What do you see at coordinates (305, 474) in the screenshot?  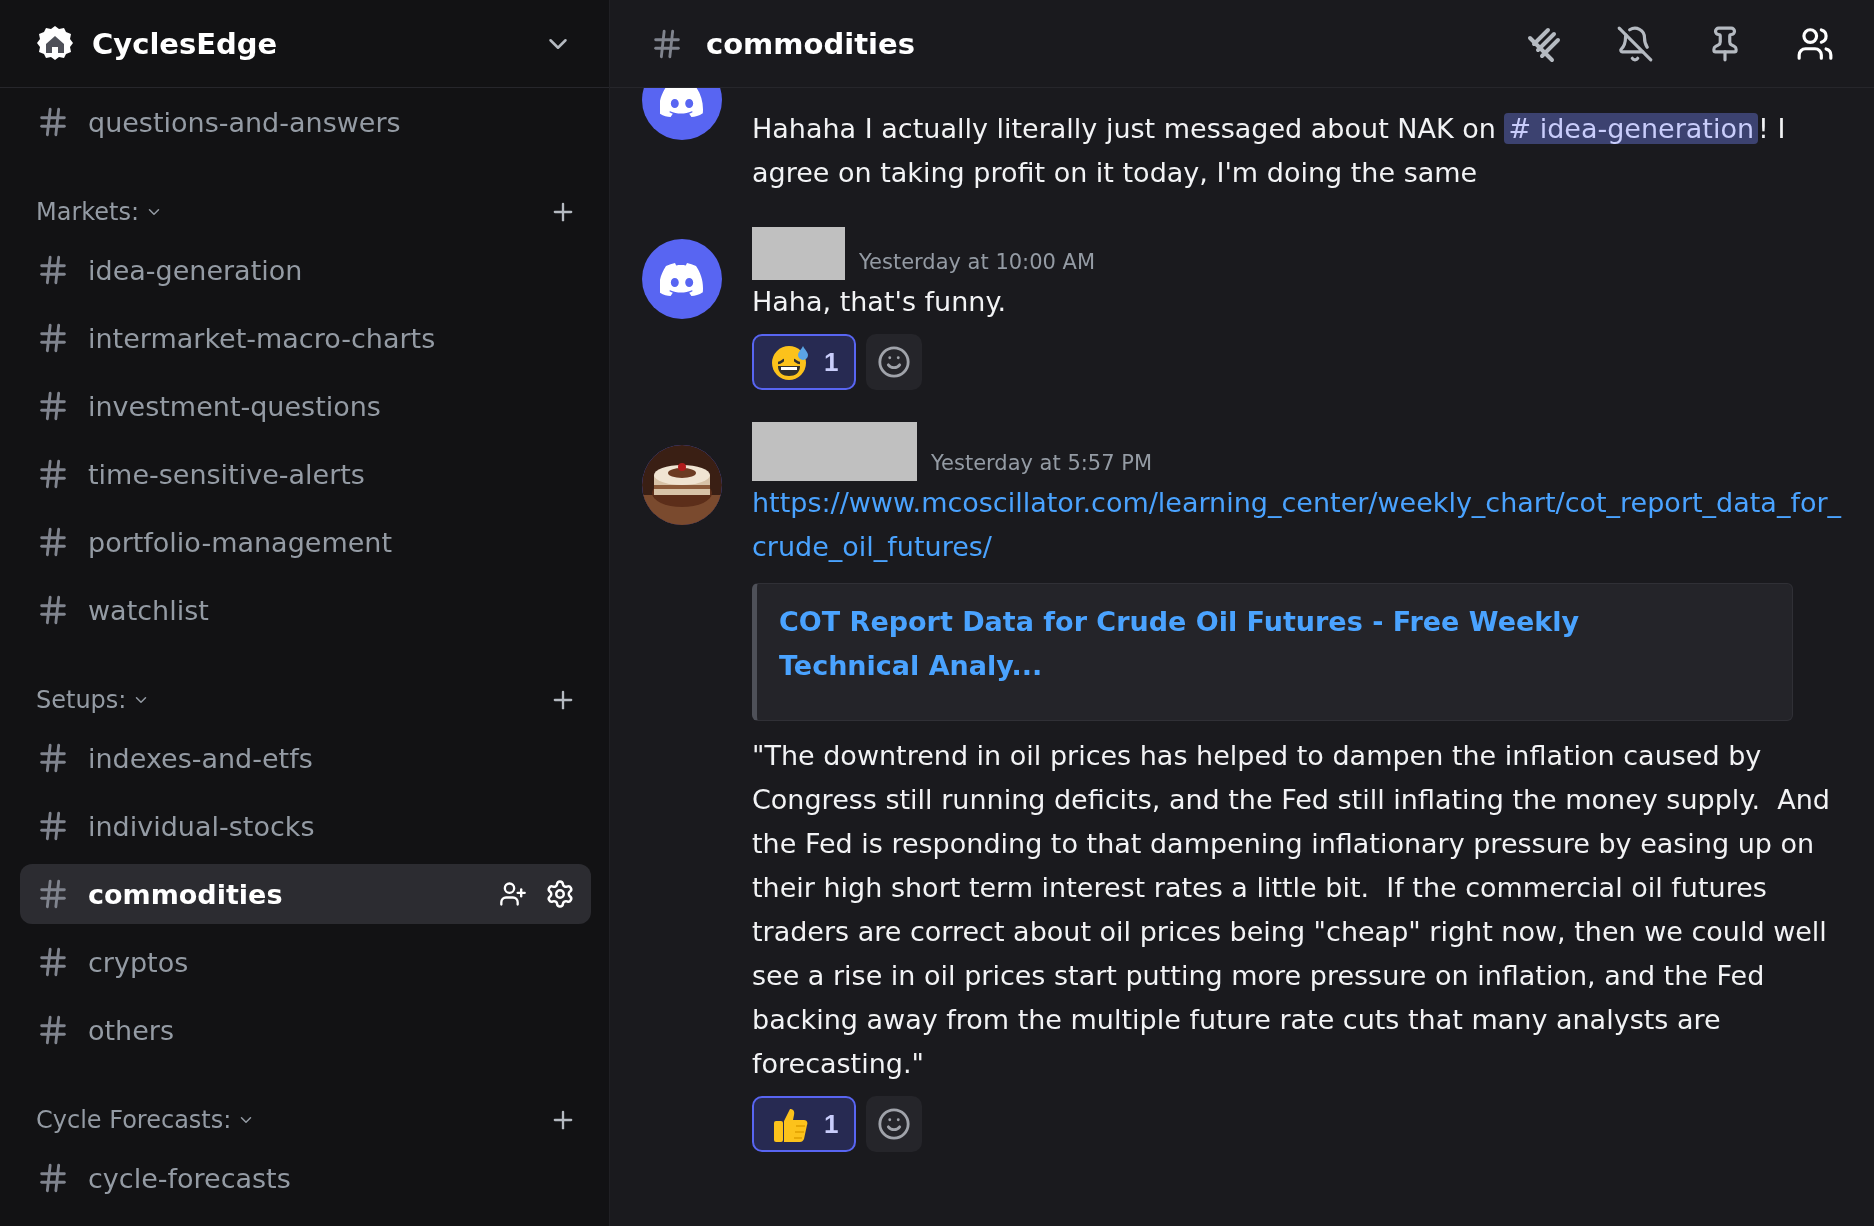 I see `channel-item: time-sensitive-alerts` at bounding box center [305, 474].